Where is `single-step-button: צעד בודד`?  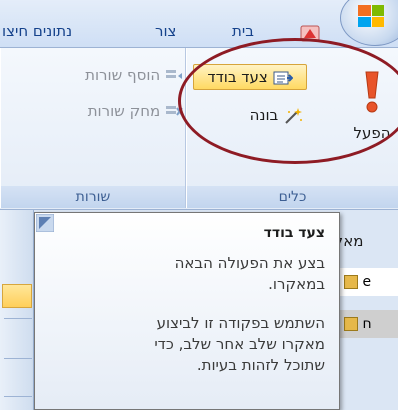
single-step-button: צעד בודד is located at coordinates (250, 77).